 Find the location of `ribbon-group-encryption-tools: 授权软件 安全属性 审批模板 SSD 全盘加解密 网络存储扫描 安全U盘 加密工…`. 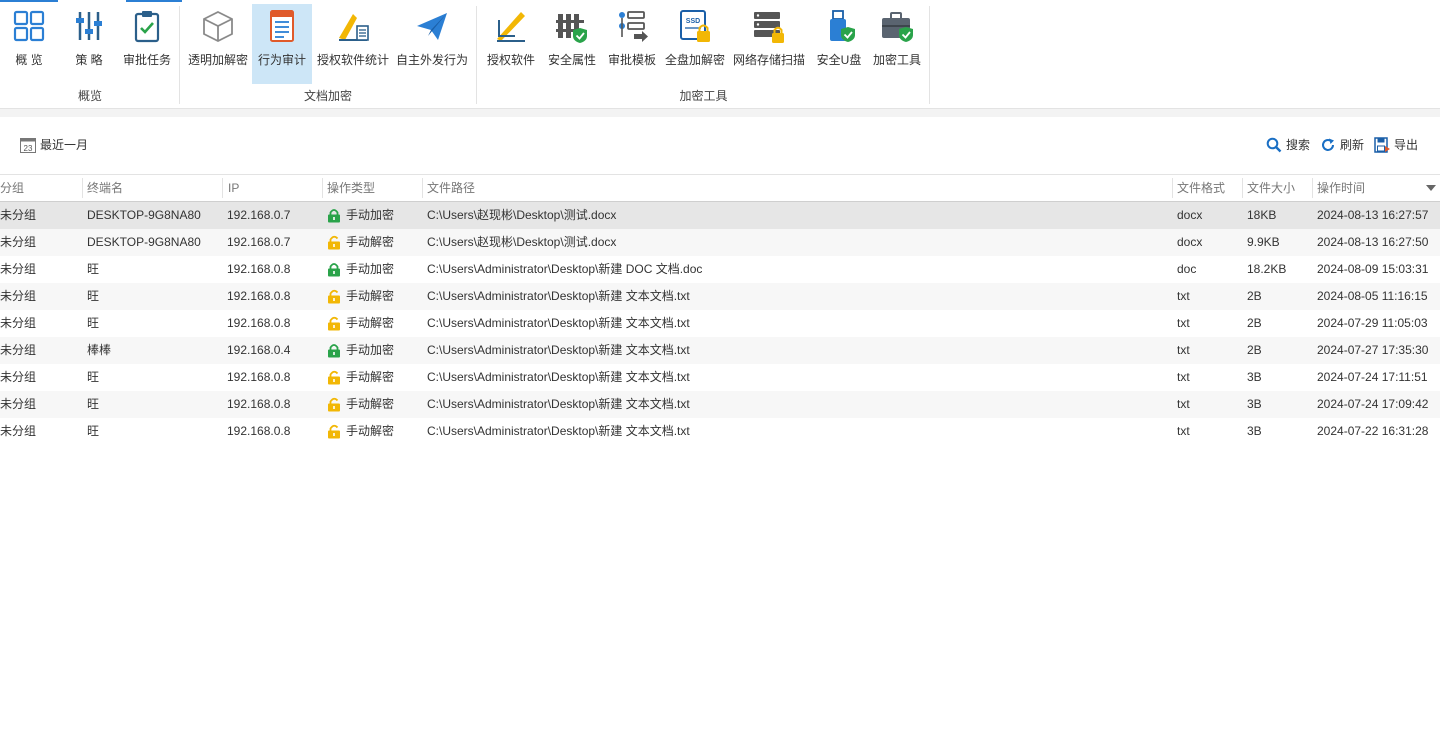

ribbon-group-encryption-tools: 授权软件 安全属性 审批模板 SSD 全盘加解密 网络存储扫描 安全U盘 加密工… is located at coordinates (703, 54).